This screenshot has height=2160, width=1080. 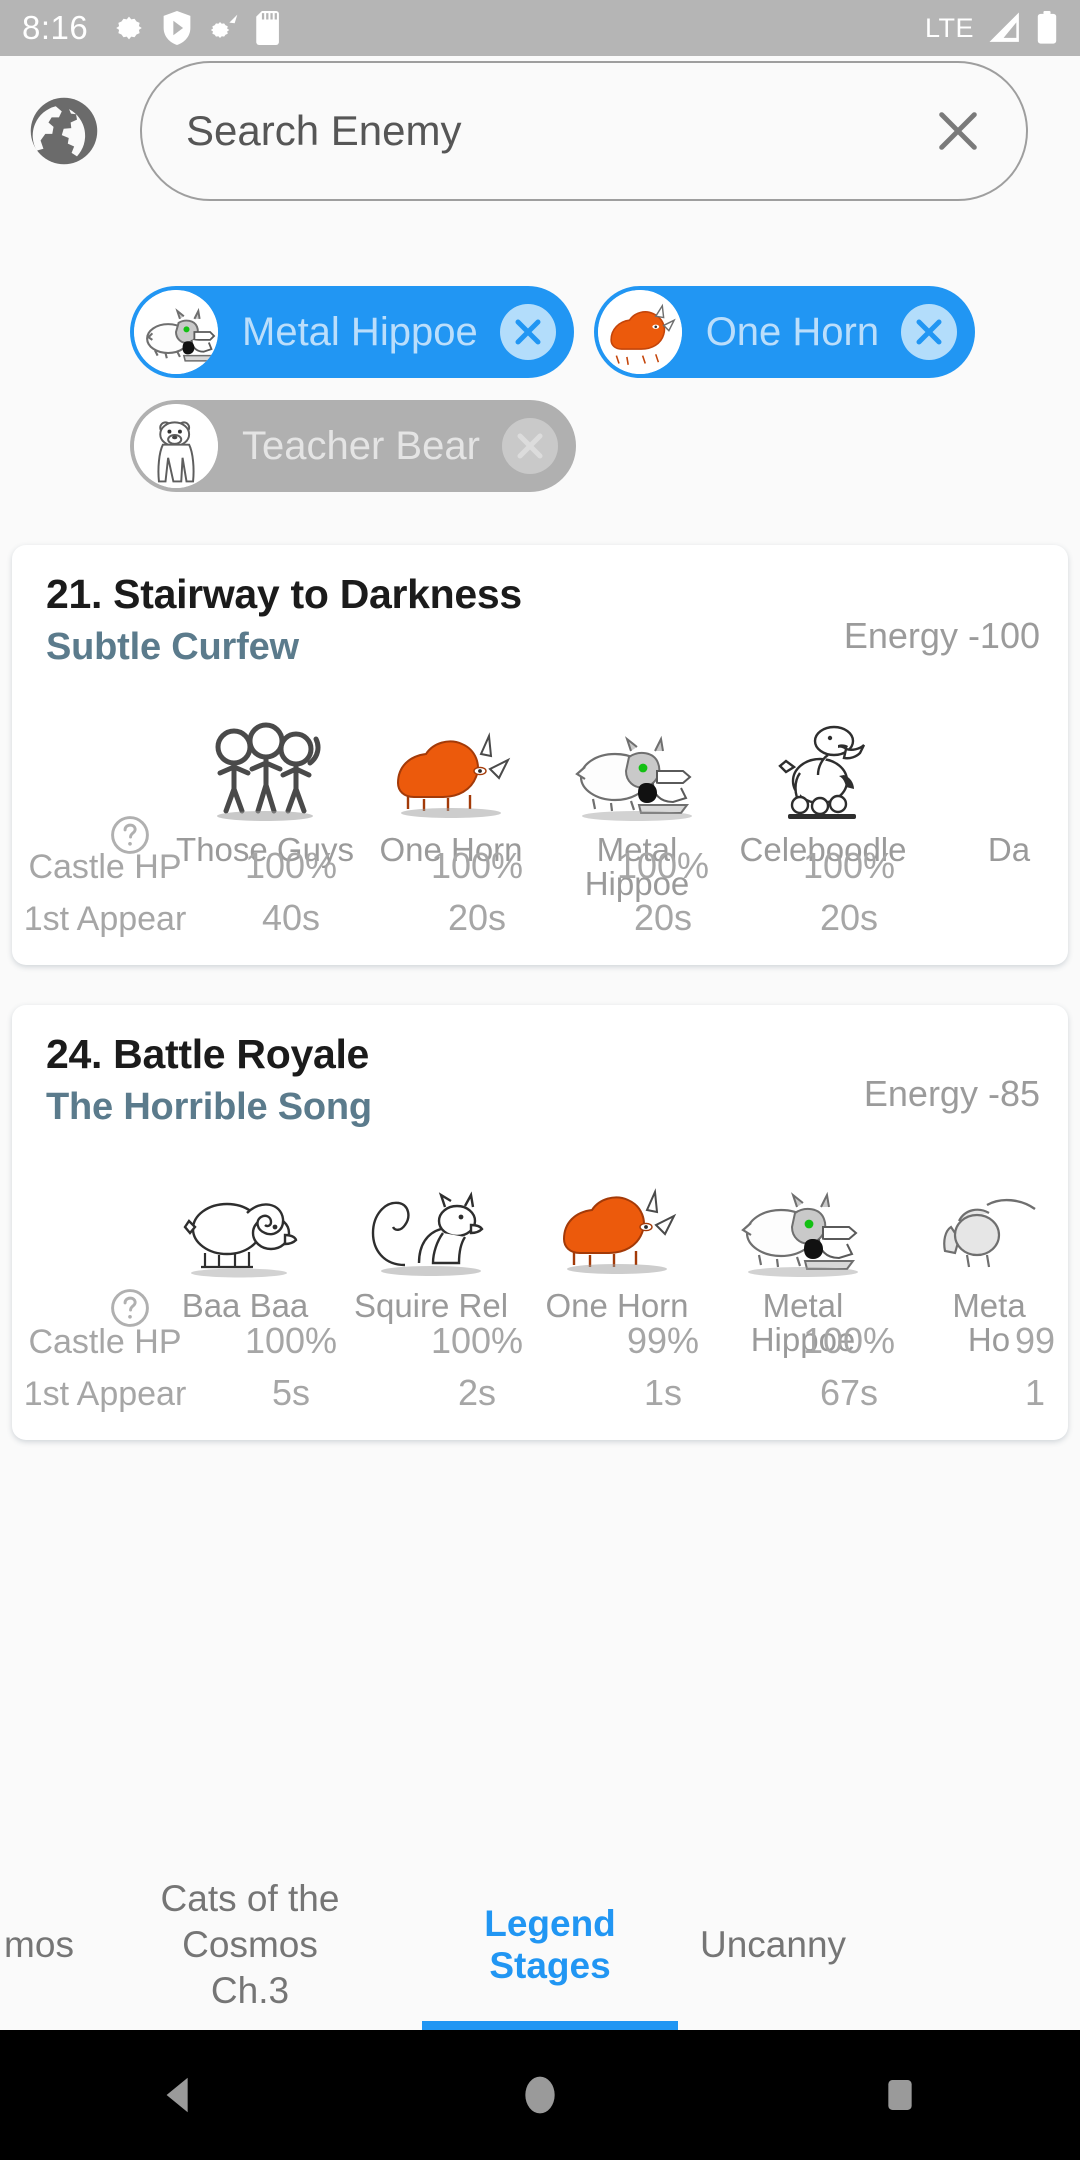 I want to click on first-appear-value: 2s, so click(x=477, y=1392).